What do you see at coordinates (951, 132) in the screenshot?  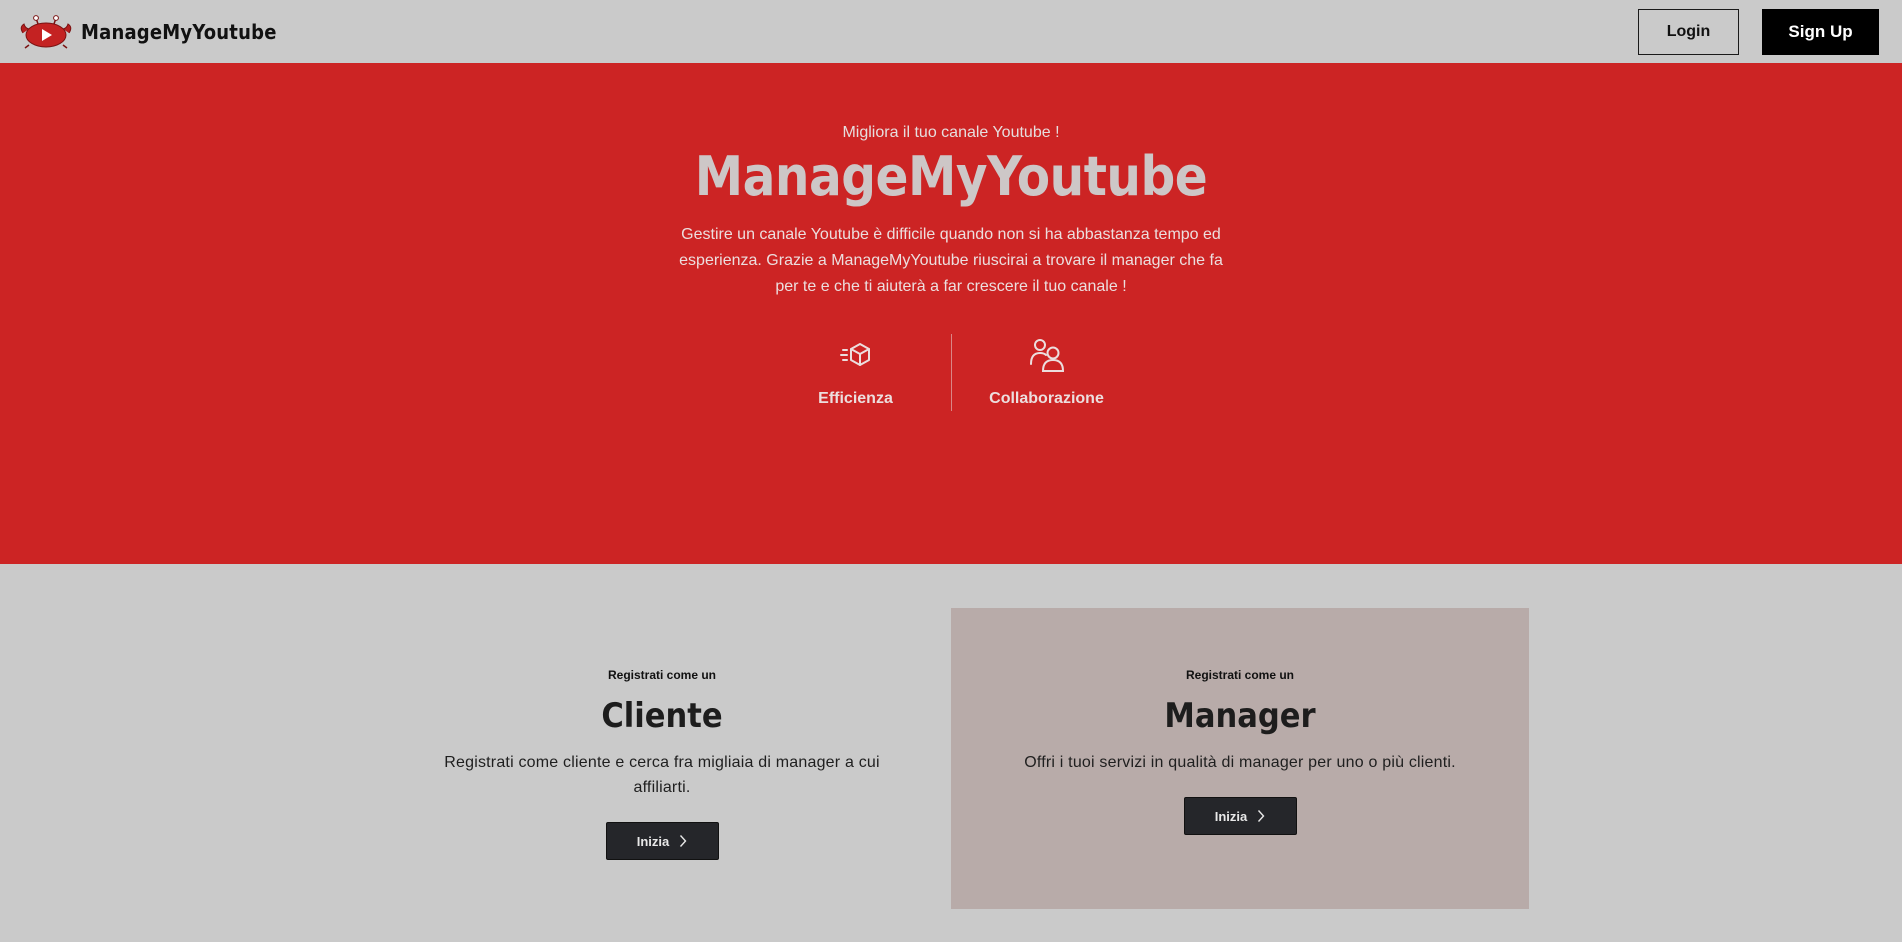 I see `hero-eyebrow: Migliora il tuo canale Youtube !` at bounding box center [951, 132].